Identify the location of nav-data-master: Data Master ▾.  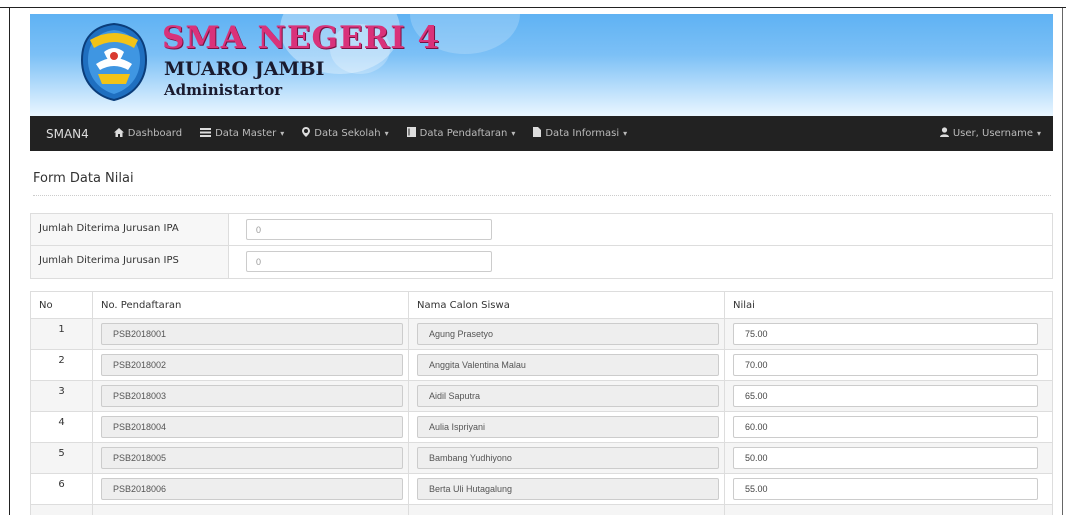
(242, 133).